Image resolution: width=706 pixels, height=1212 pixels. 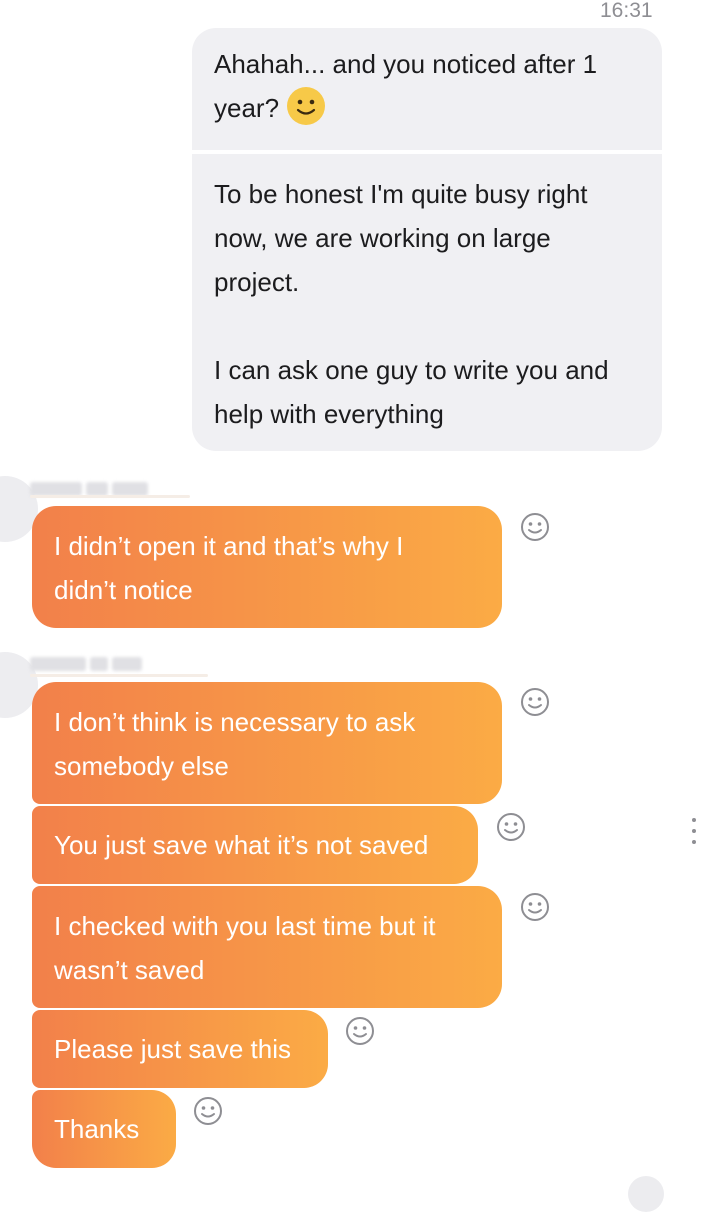 I want to click on incoming-message: Thanks, so click(x=104, y=1129).